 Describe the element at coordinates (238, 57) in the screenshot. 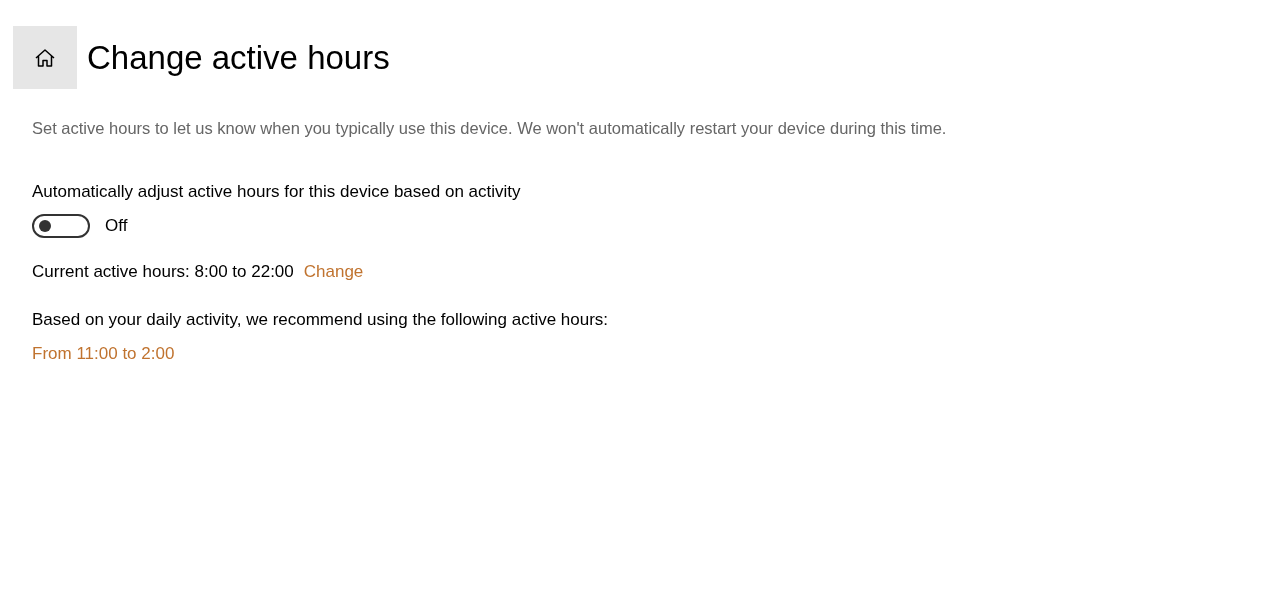

I see `page-title: Change active hours` at that location.